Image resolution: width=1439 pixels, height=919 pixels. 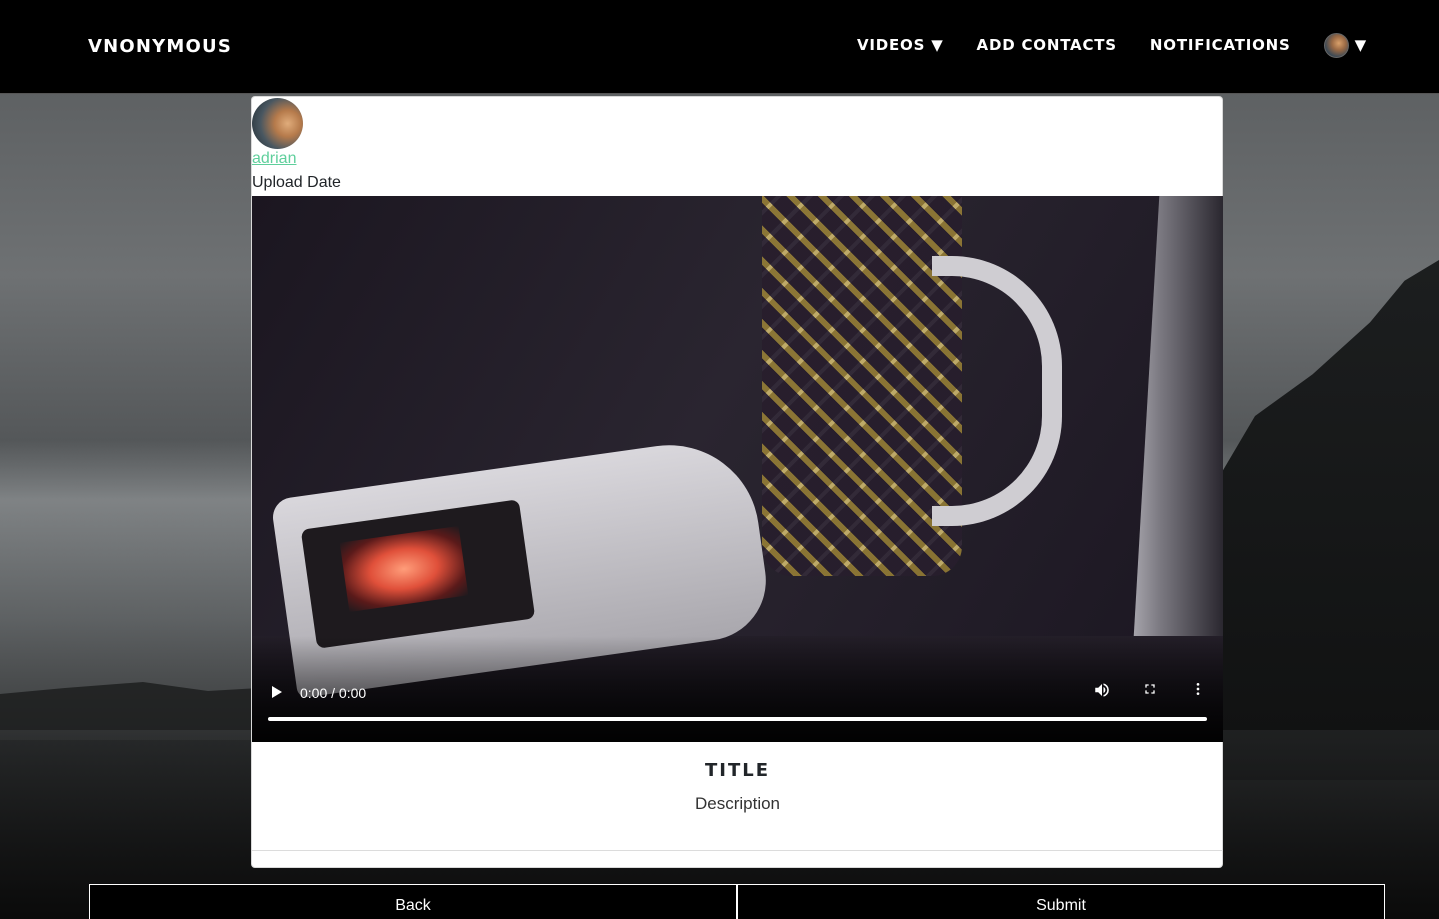 I want to click on submit-button: Submit, so click(x=1061, y=901).